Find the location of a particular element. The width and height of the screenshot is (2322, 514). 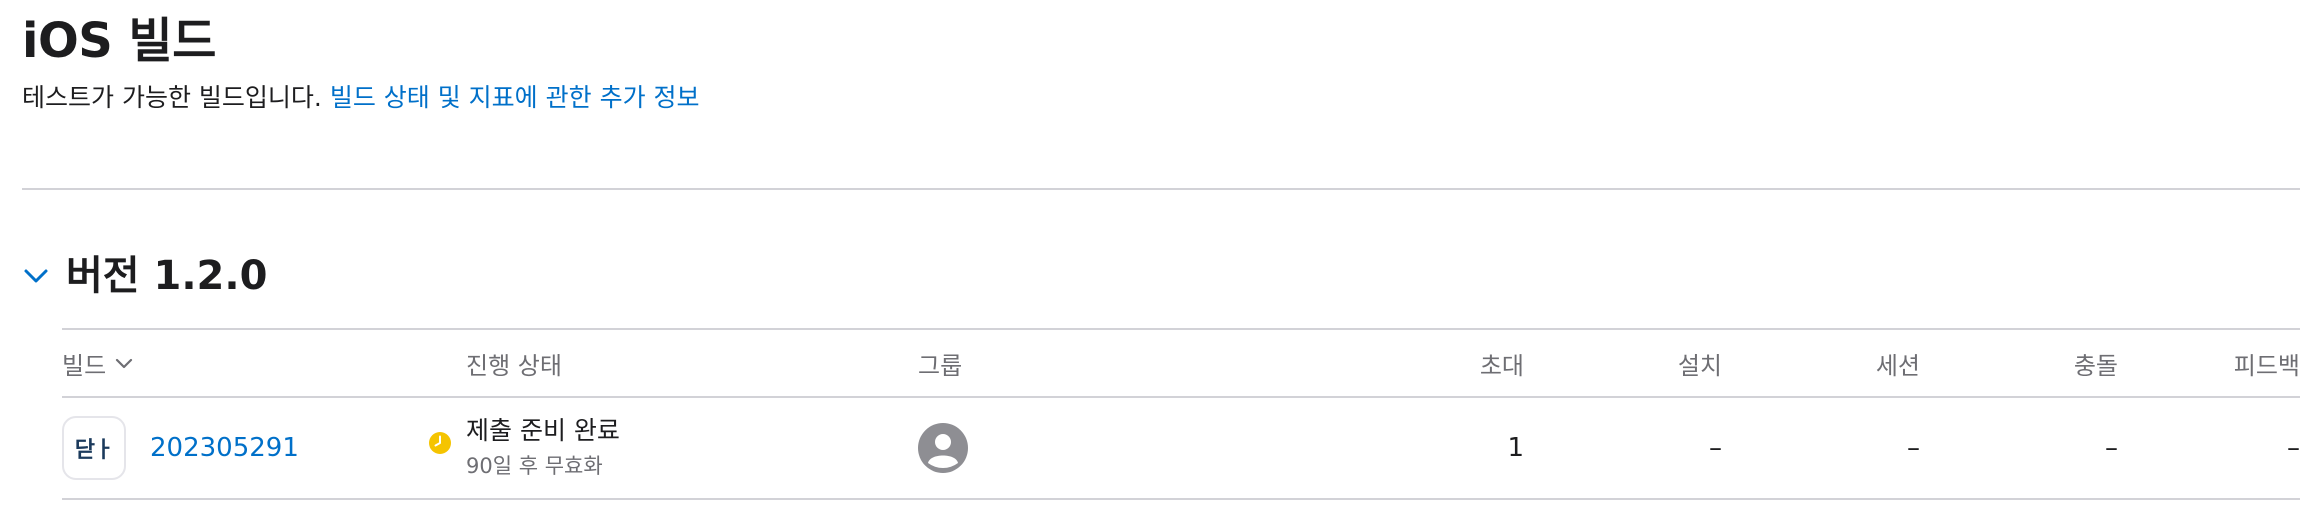

table-bottom-divider is located at coordinates (1181, 499).